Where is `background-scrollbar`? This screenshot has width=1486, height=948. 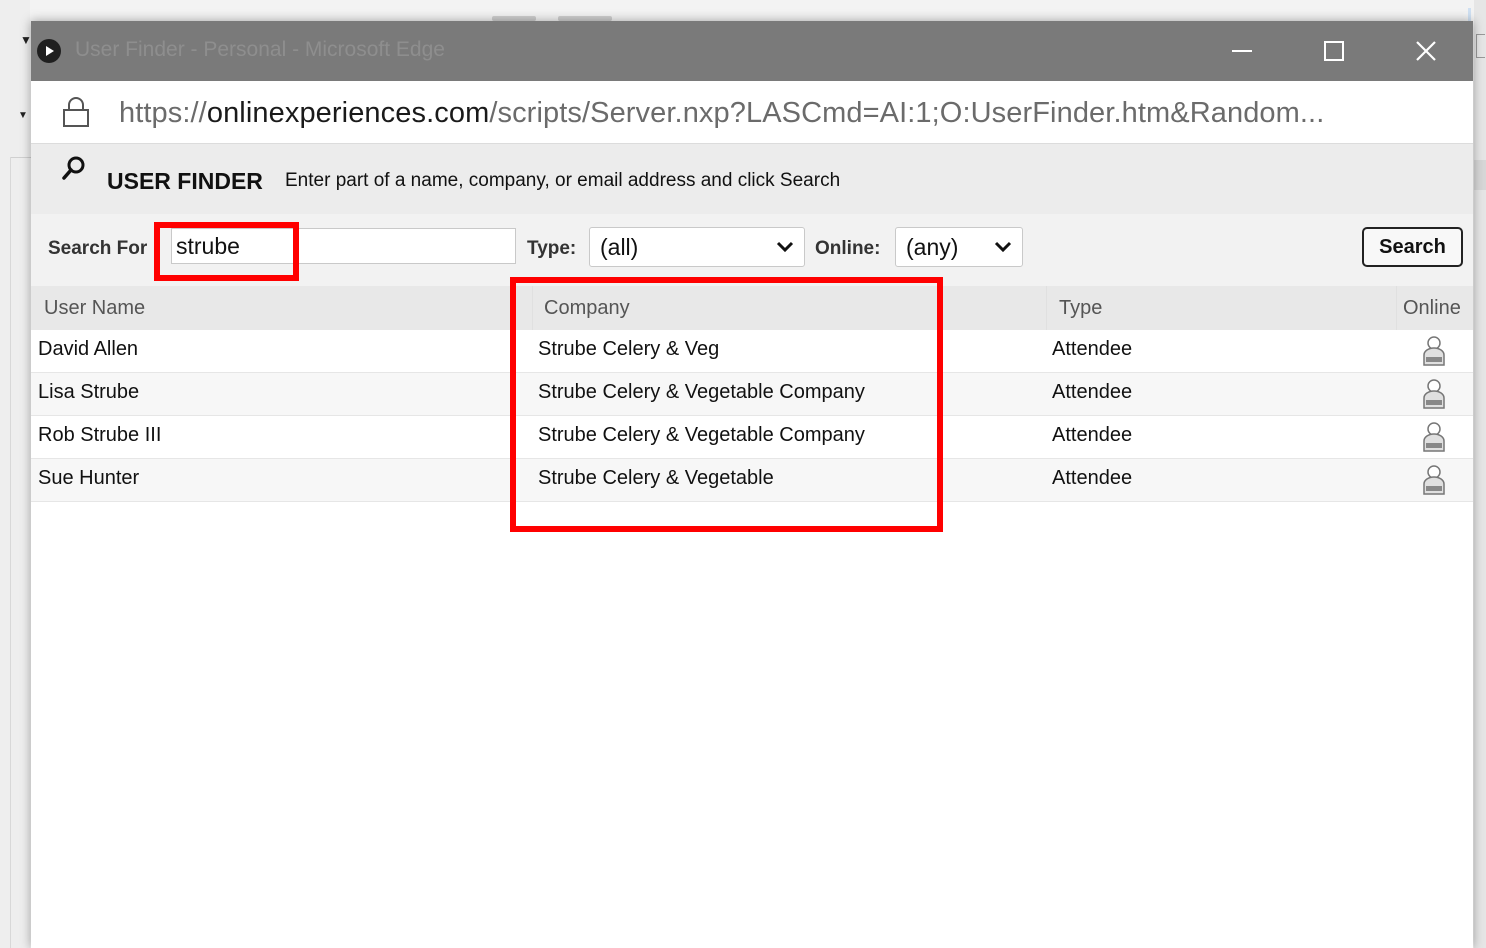 background-scrollbar is located at coordinates (1480, 175).